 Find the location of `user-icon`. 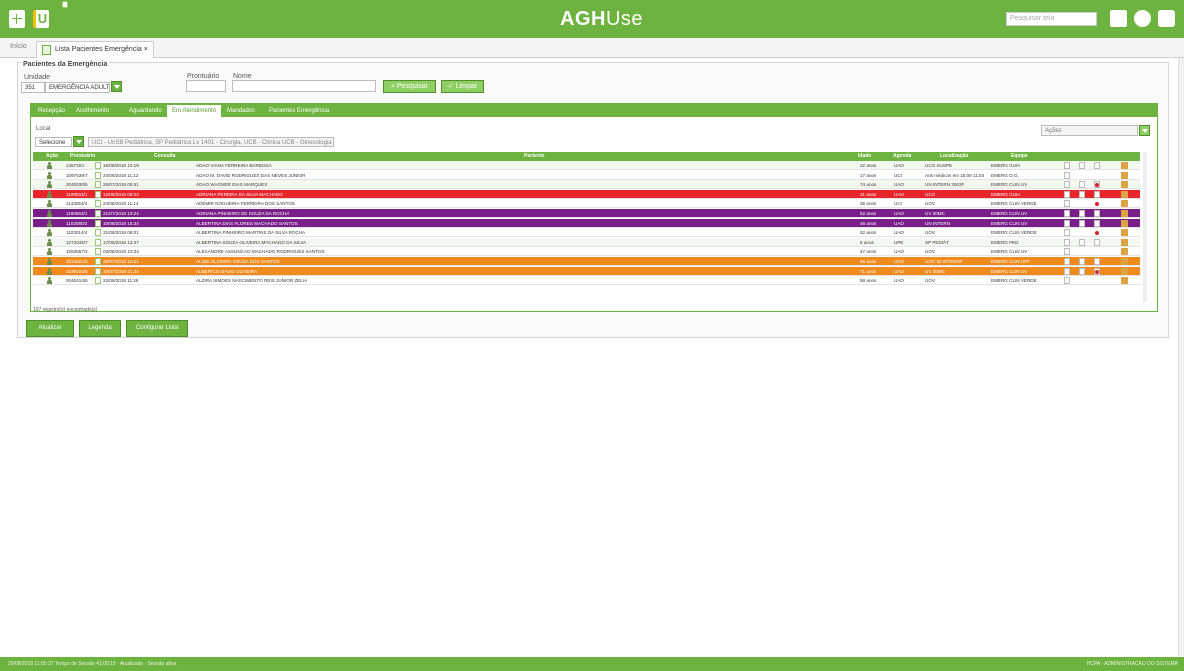

user-icon is located at coordinates (1142, 18).